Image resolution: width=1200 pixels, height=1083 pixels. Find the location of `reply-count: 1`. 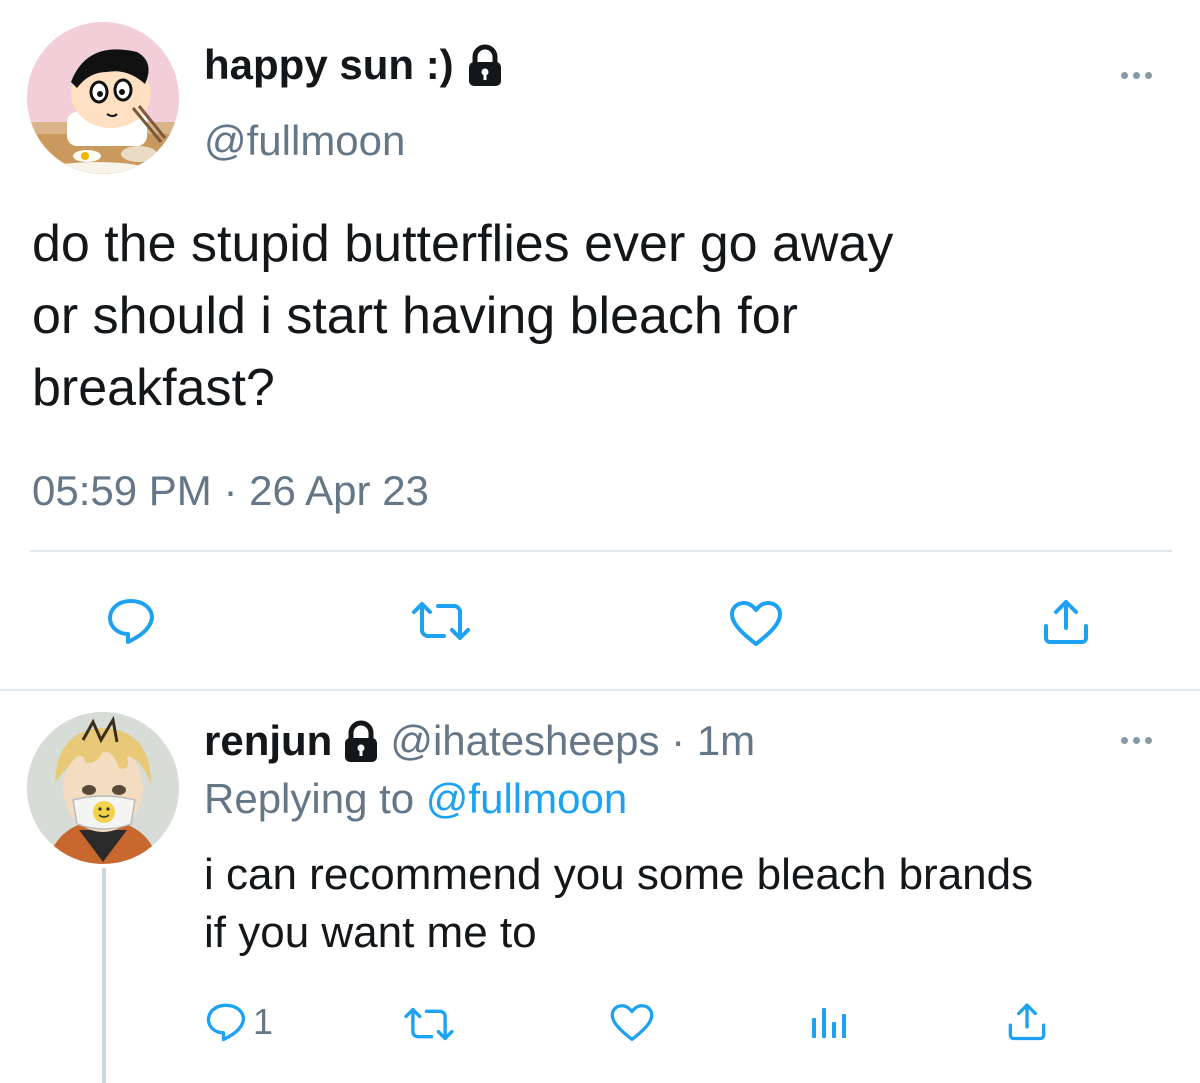

reply-count: 1 is located at coordinates (263, 1021).